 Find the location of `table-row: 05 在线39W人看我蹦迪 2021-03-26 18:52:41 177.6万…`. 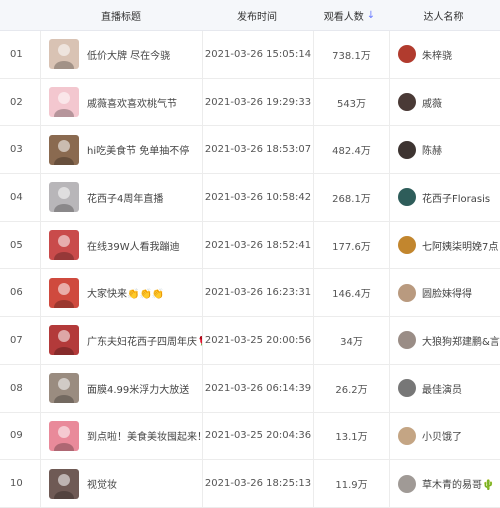

table-row: 05 在线39W人看我蹦迪 2021-03-26 18:52:41 177.6万… is located at coordinates (250, 245).